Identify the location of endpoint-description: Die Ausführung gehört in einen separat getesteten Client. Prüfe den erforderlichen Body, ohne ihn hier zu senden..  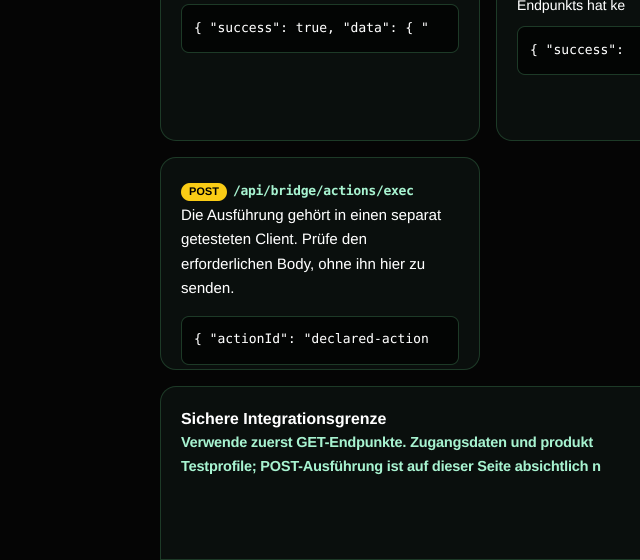
(311, 252).